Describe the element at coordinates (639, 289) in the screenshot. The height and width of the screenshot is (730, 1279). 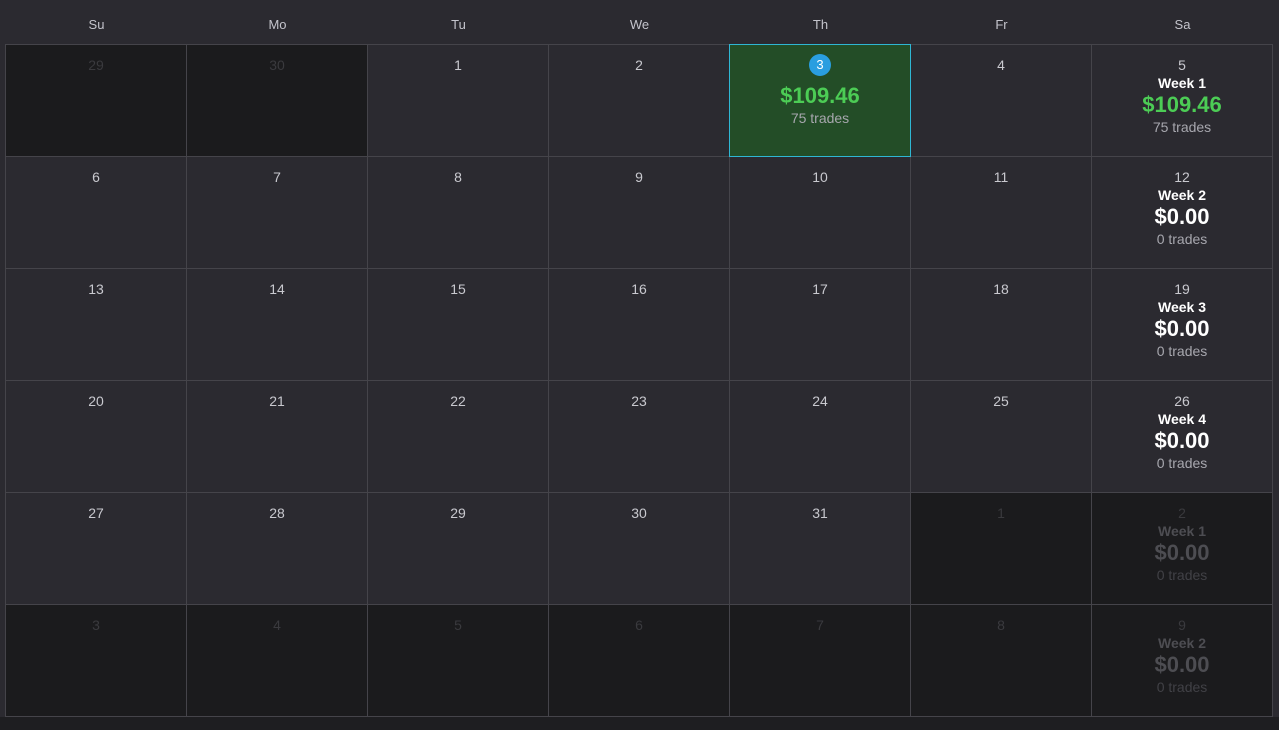
I see `day-number: 16` at that location.